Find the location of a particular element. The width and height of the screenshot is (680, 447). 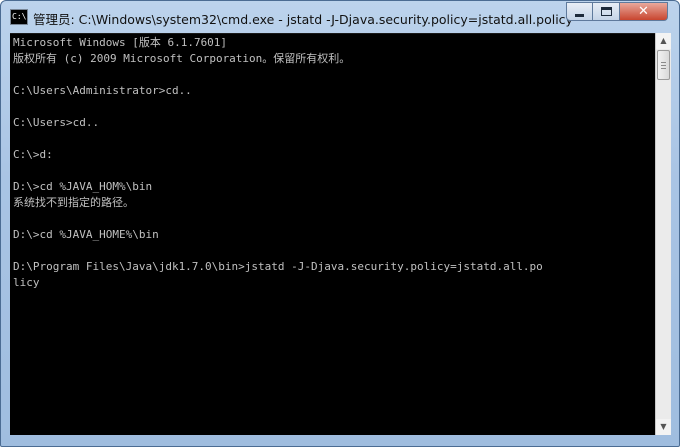

close-icon: ✕ is located at coordinates (643, 11).